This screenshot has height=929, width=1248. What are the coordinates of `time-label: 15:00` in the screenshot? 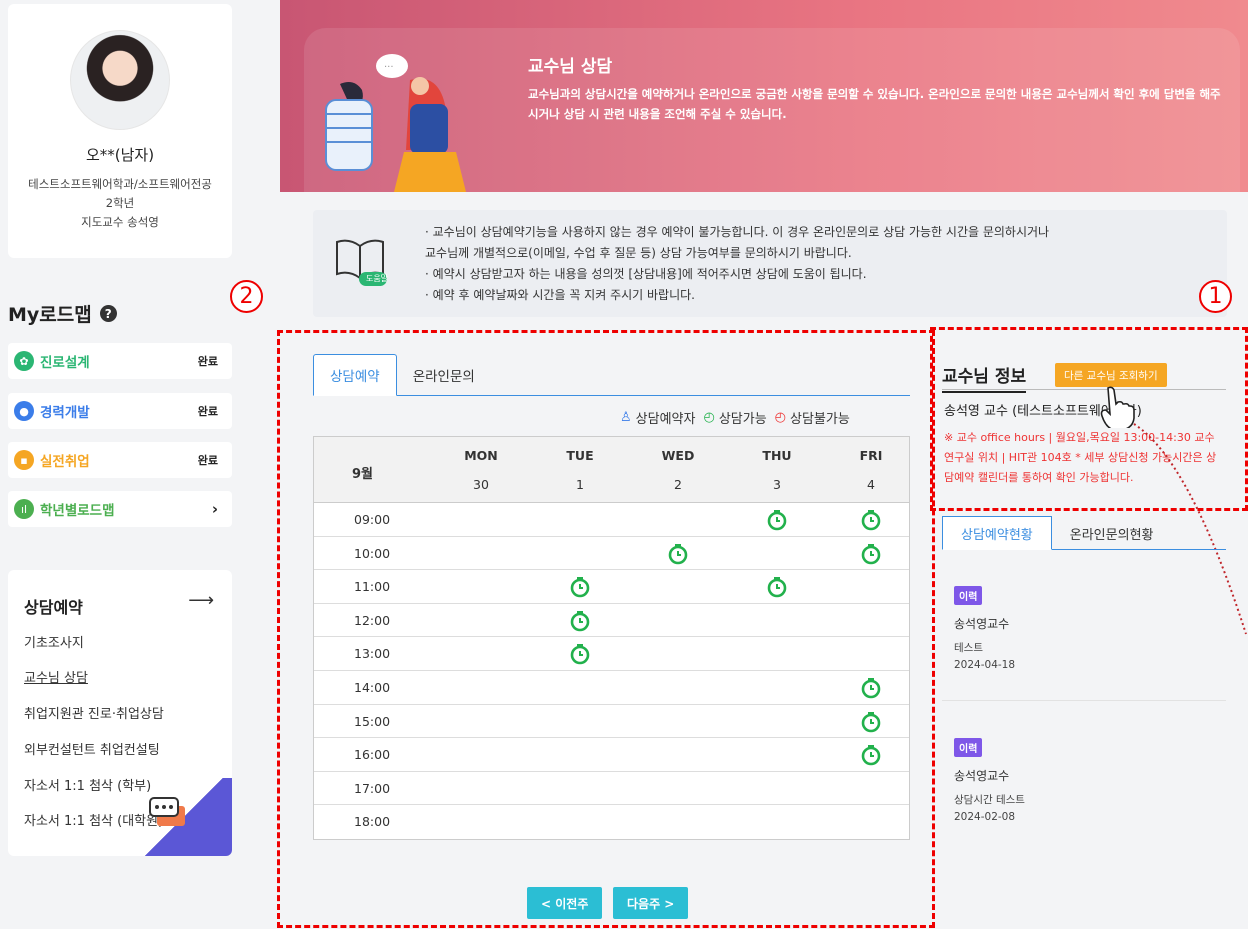 It's located at (372, 721).